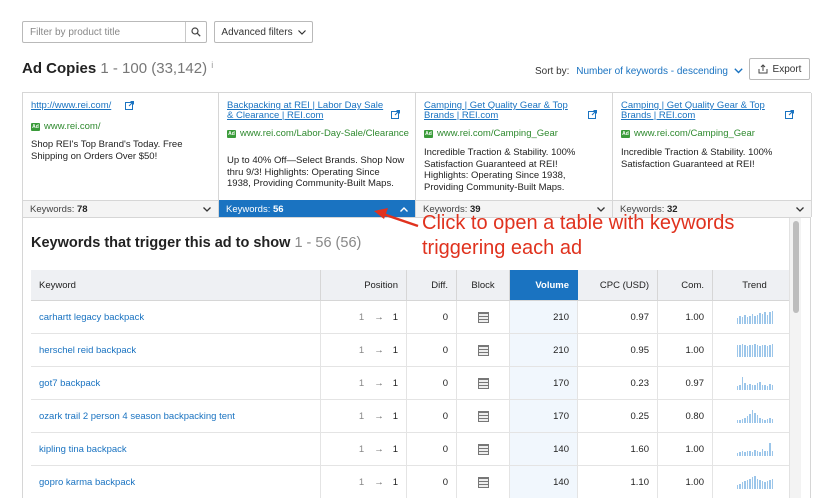 This screenshot has width=835, height=498. Describe the element at coordinates (414, 482) in the screenshot. I see `table-row: gopro karma backpack 1 → 1 0 140 1.10 1.00` at that location.